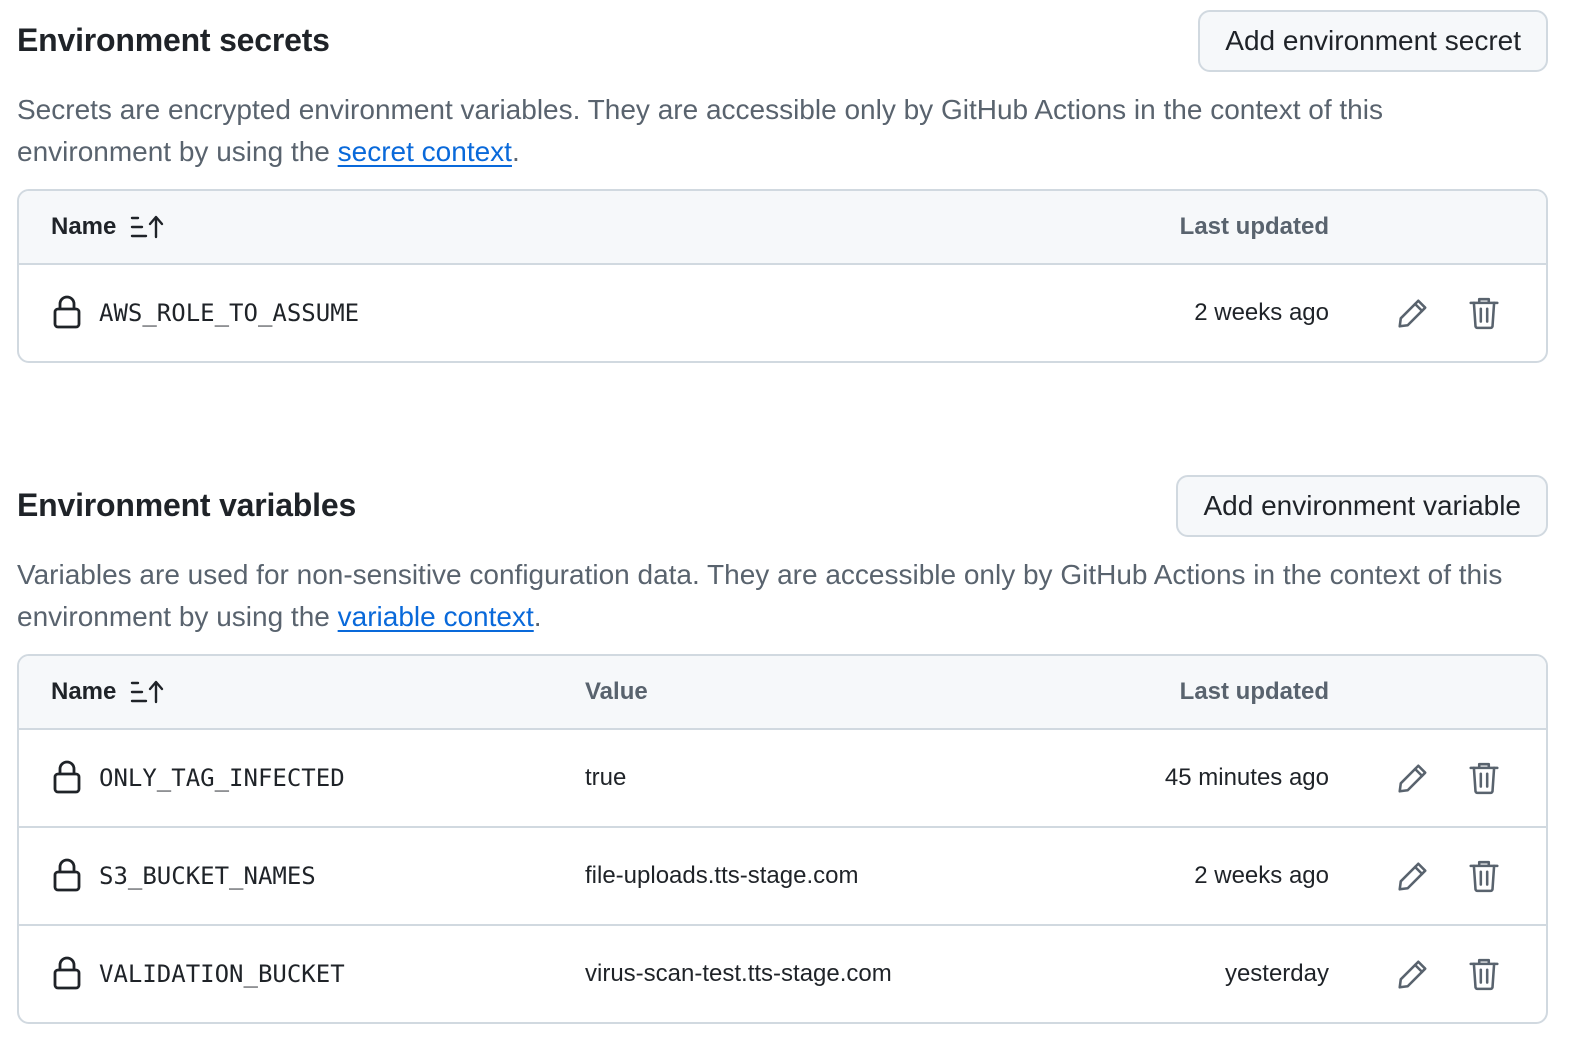 The image size is (1572, 1042). Describe the element at coordinates (187, 505) in the screenshot. I see `variables-title: Environment variables` at that location.